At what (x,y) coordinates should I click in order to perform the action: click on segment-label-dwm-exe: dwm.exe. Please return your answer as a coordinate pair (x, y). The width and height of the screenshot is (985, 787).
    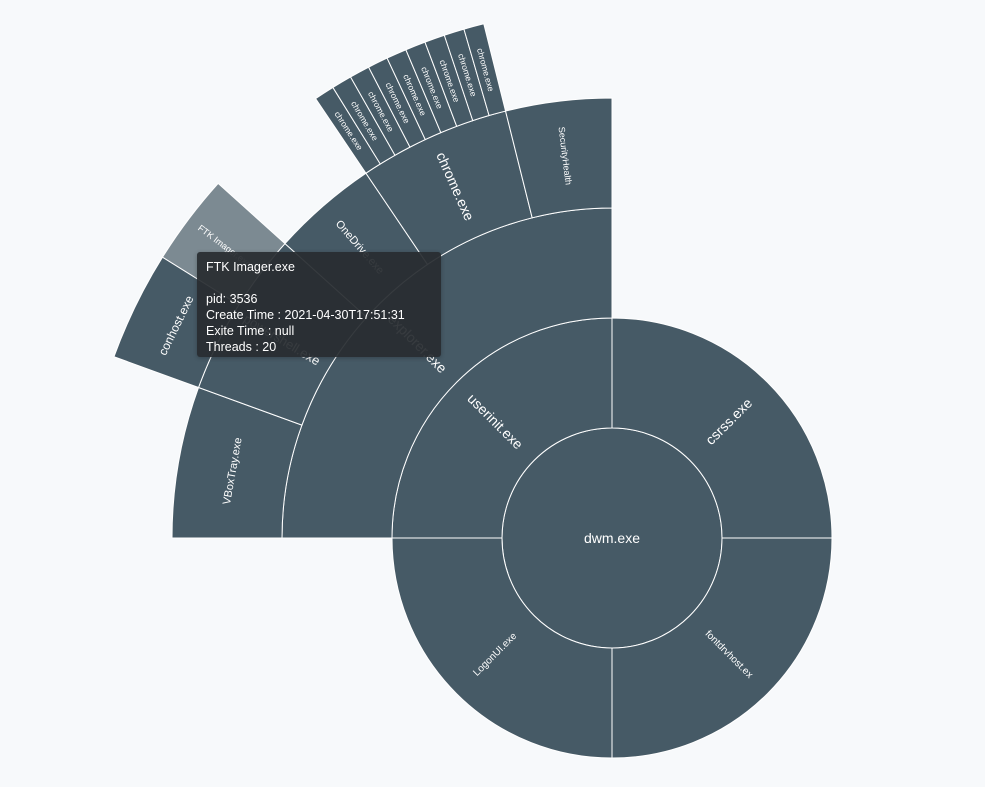
    Looking at the image, I should click on (612, 538).